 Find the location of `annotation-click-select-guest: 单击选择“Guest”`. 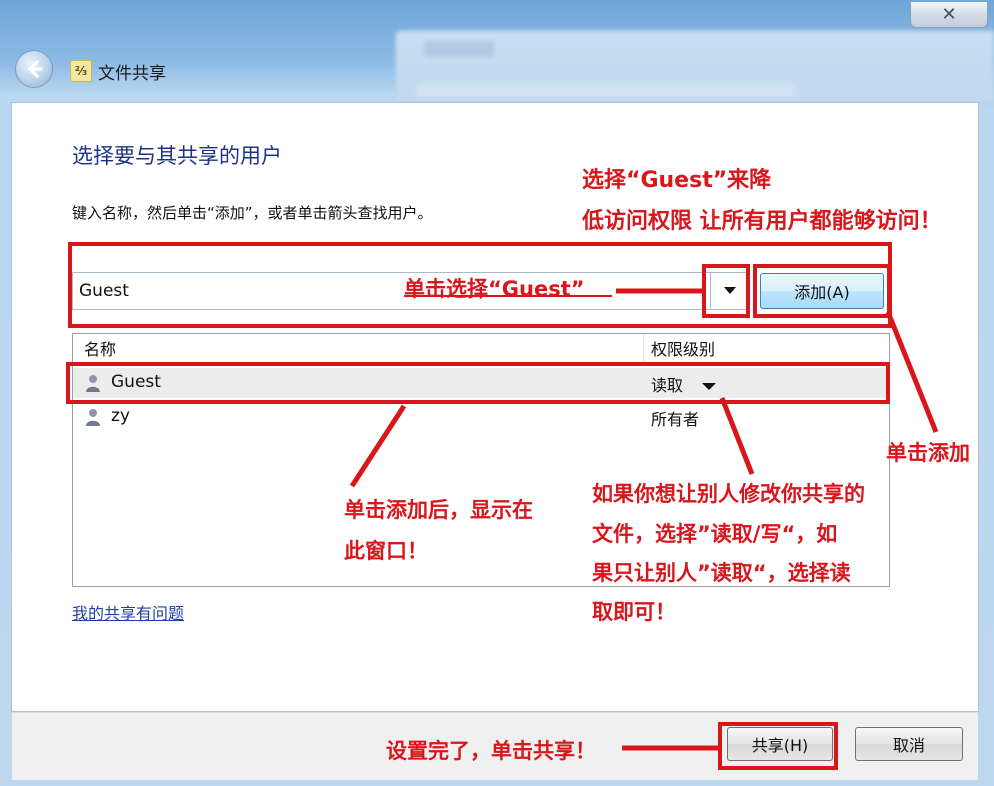

annotation-click-select-guest: 单击选择“Guest” is located at coordinates (494, 289).